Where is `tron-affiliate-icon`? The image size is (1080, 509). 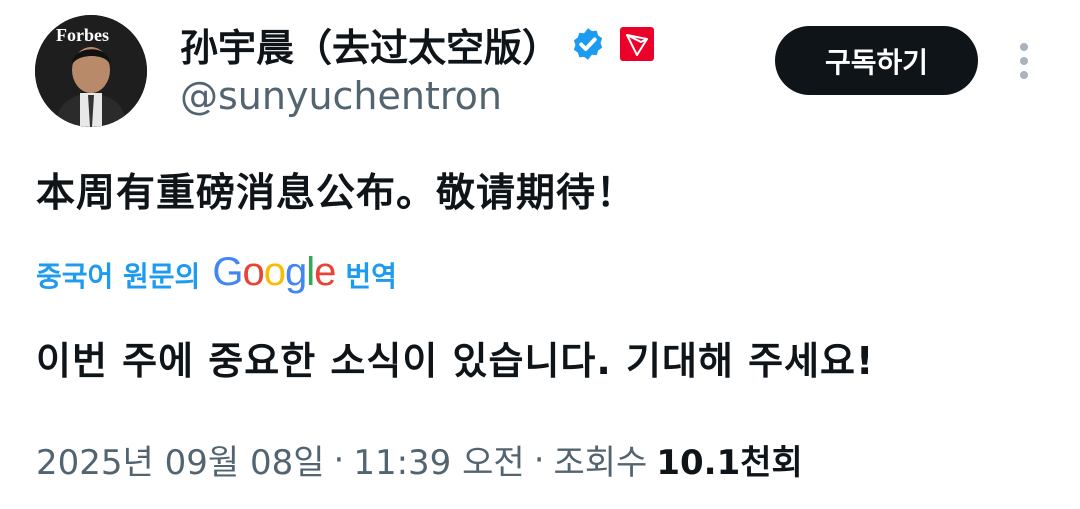 tron-affiliate-icon is located at coordinates (637, 44).